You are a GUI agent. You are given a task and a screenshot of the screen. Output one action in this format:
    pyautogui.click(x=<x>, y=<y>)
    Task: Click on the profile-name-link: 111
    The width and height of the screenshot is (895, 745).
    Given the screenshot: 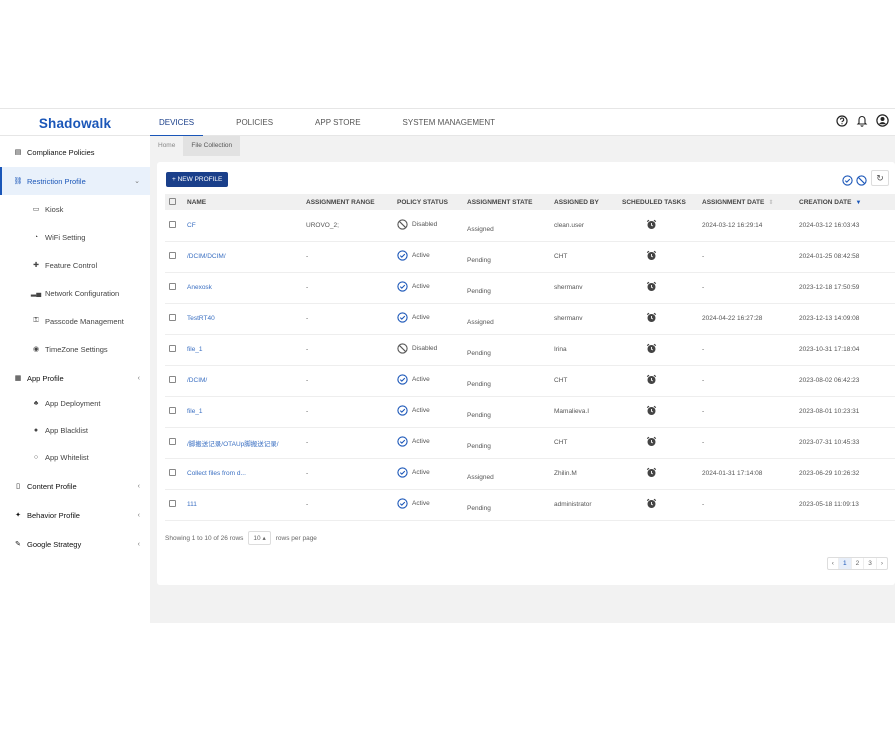 What is the action you would take?
    pyautogui.click(x=242, y=504)
    